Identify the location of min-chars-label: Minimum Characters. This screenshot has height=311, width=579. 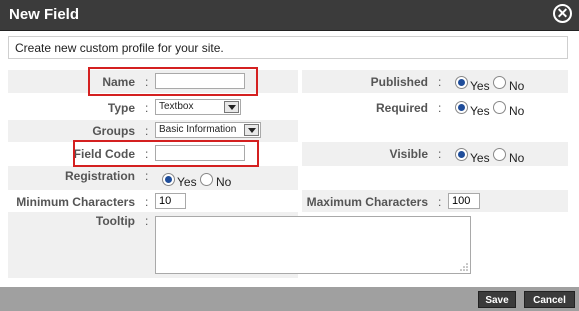
(75, 202).